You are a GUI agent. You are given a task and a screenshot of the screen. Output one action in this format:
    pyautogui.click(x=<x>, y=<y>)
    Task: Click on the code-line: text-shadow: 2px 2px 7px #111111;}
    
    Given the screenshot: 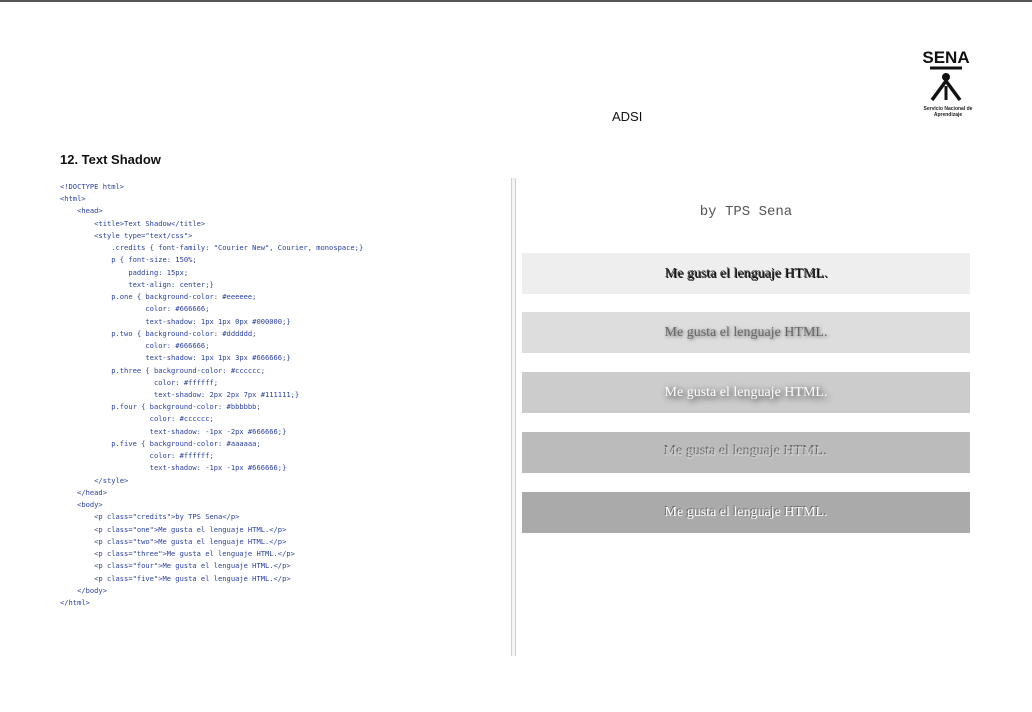 What is the action you would take?
    pyautogui.click(x=180, y=394)
    